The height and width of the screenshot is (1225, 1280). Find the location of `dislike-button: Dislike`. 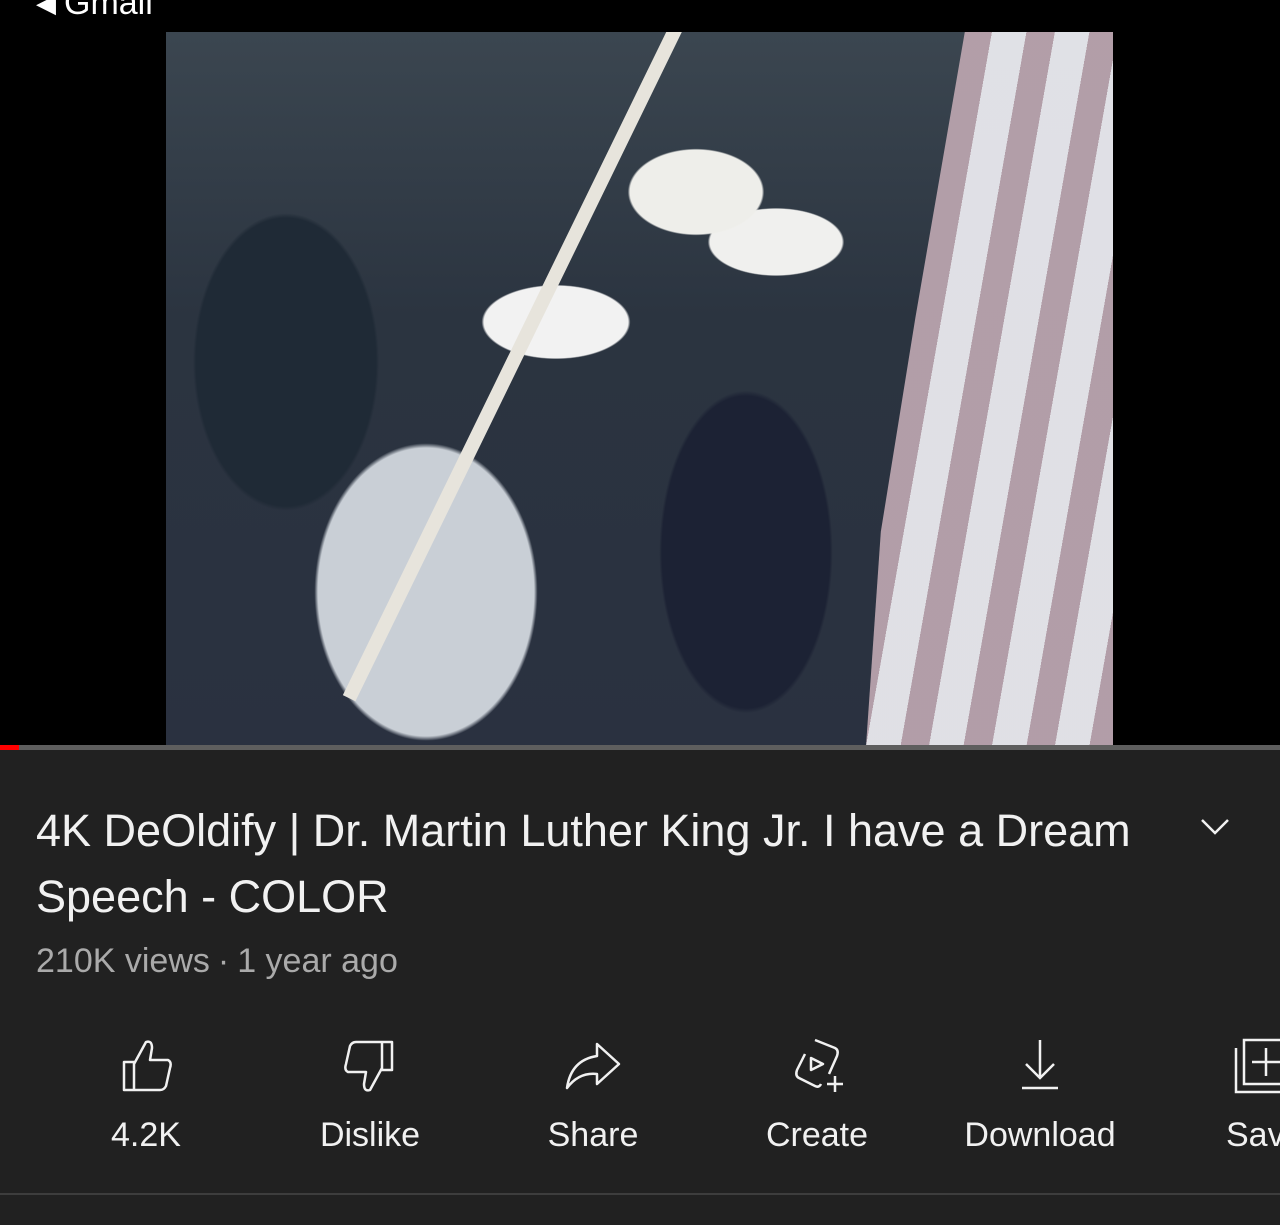

dislike-button: Dislike is located at coordinates (370, 1095).